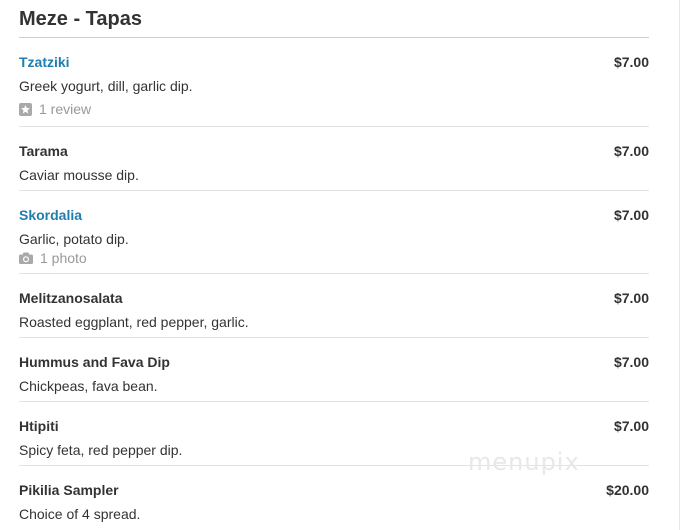 This screenshot has height=530, width=684. What do you see at coordinates (79, 175) in the screenshot?
I see `item-description: Caviar mousse dip.` at bounding box center [79, 175].